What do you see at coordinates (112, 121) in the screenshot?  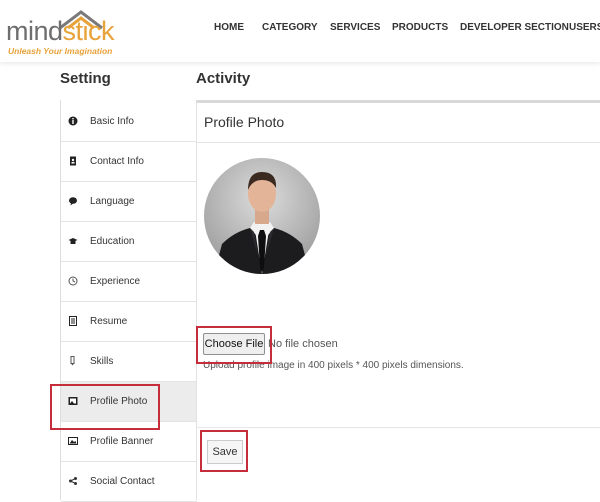 I see `sidebar-item-label: Basic Info` at bounding box center [112, 121].